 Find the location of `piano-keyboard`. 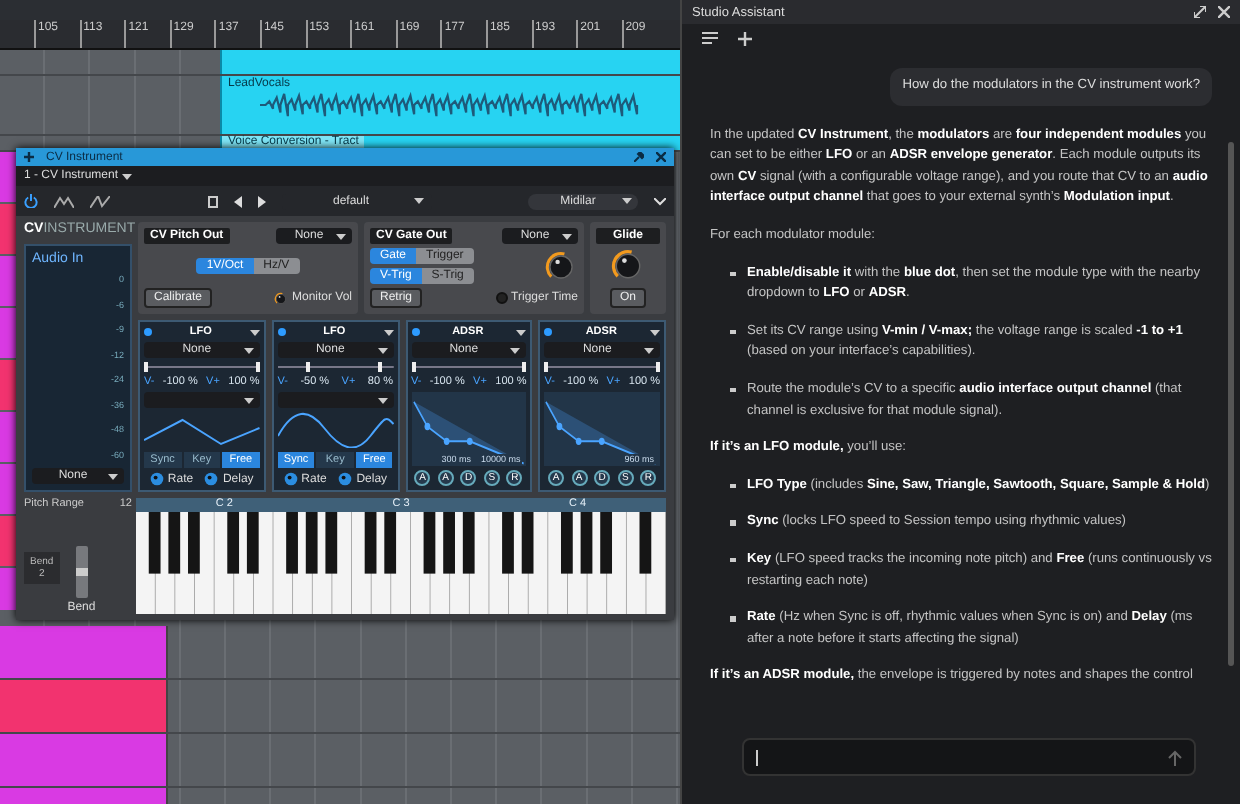

piano-keyboard is located at coordinates (401, 563).